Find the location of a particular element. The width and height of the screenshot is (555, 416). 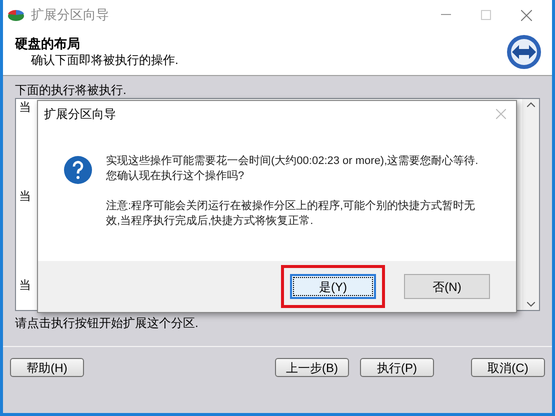

maximize-icon is located at coordinates (486, 15).